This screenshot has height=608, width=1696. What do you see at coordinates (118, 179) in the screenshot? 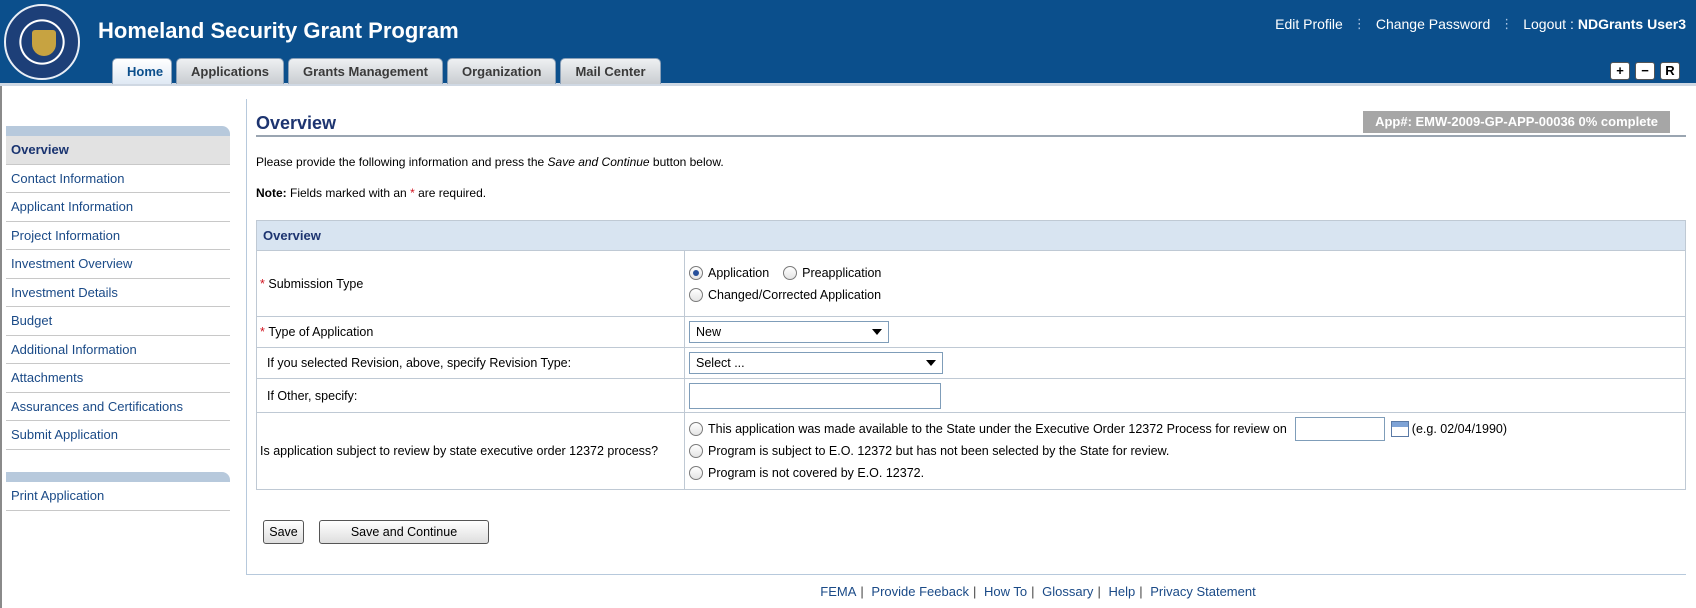
I see `sidebar-item-contact-information: Contact Information` at bounding box center [118, 179].